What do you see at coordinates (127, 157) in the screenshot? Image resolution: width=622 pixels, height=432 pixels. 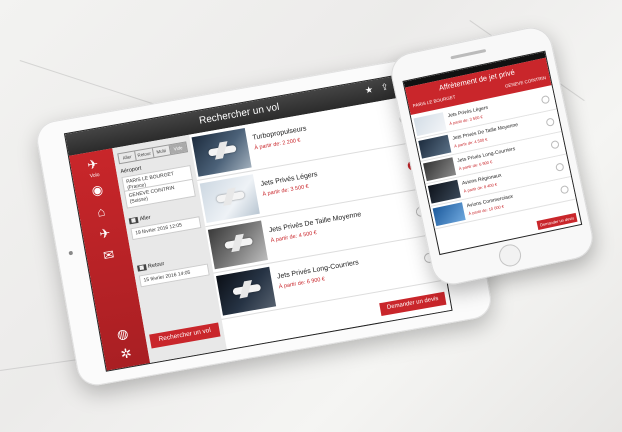 I see `segment-aller: Aller` at bounding box center [127, 157].